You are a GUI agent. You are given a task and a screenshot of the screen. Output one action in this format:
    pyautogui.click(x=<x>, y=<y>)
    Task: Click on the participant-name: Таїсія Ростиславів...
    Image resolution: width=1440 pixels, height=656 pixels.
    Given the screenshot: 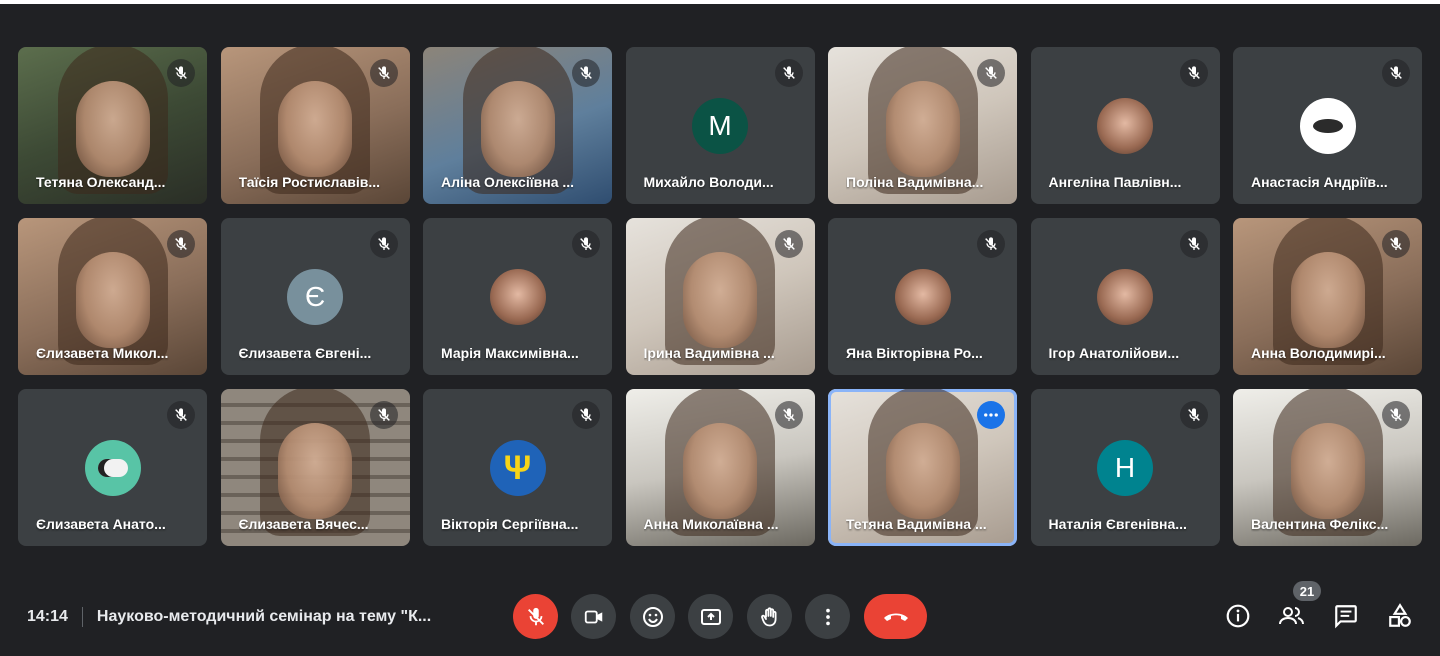 What is the action you would take?
    pyautogui.click(x=309, y=182)
    